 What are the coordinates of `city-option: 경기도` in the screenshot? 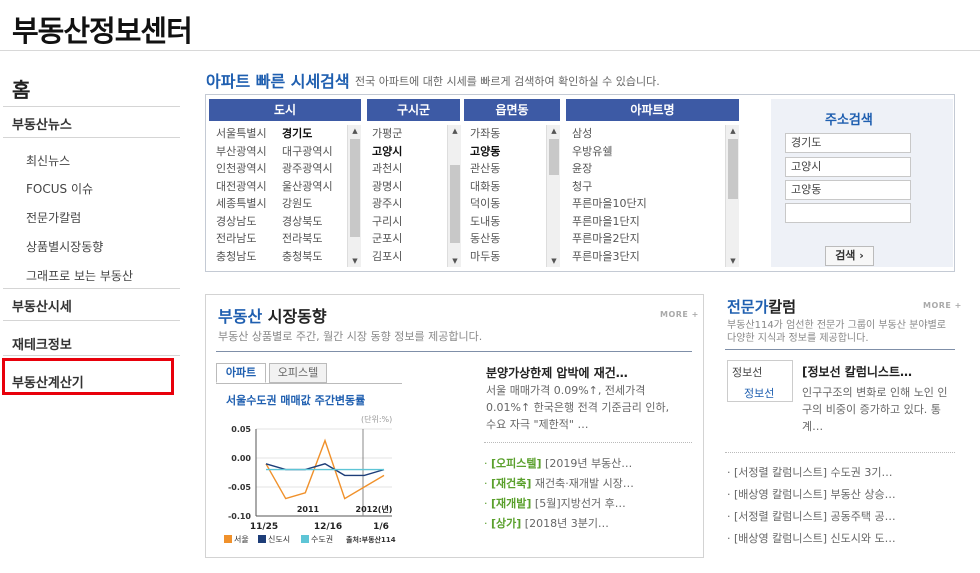 It's located at (297, 133).